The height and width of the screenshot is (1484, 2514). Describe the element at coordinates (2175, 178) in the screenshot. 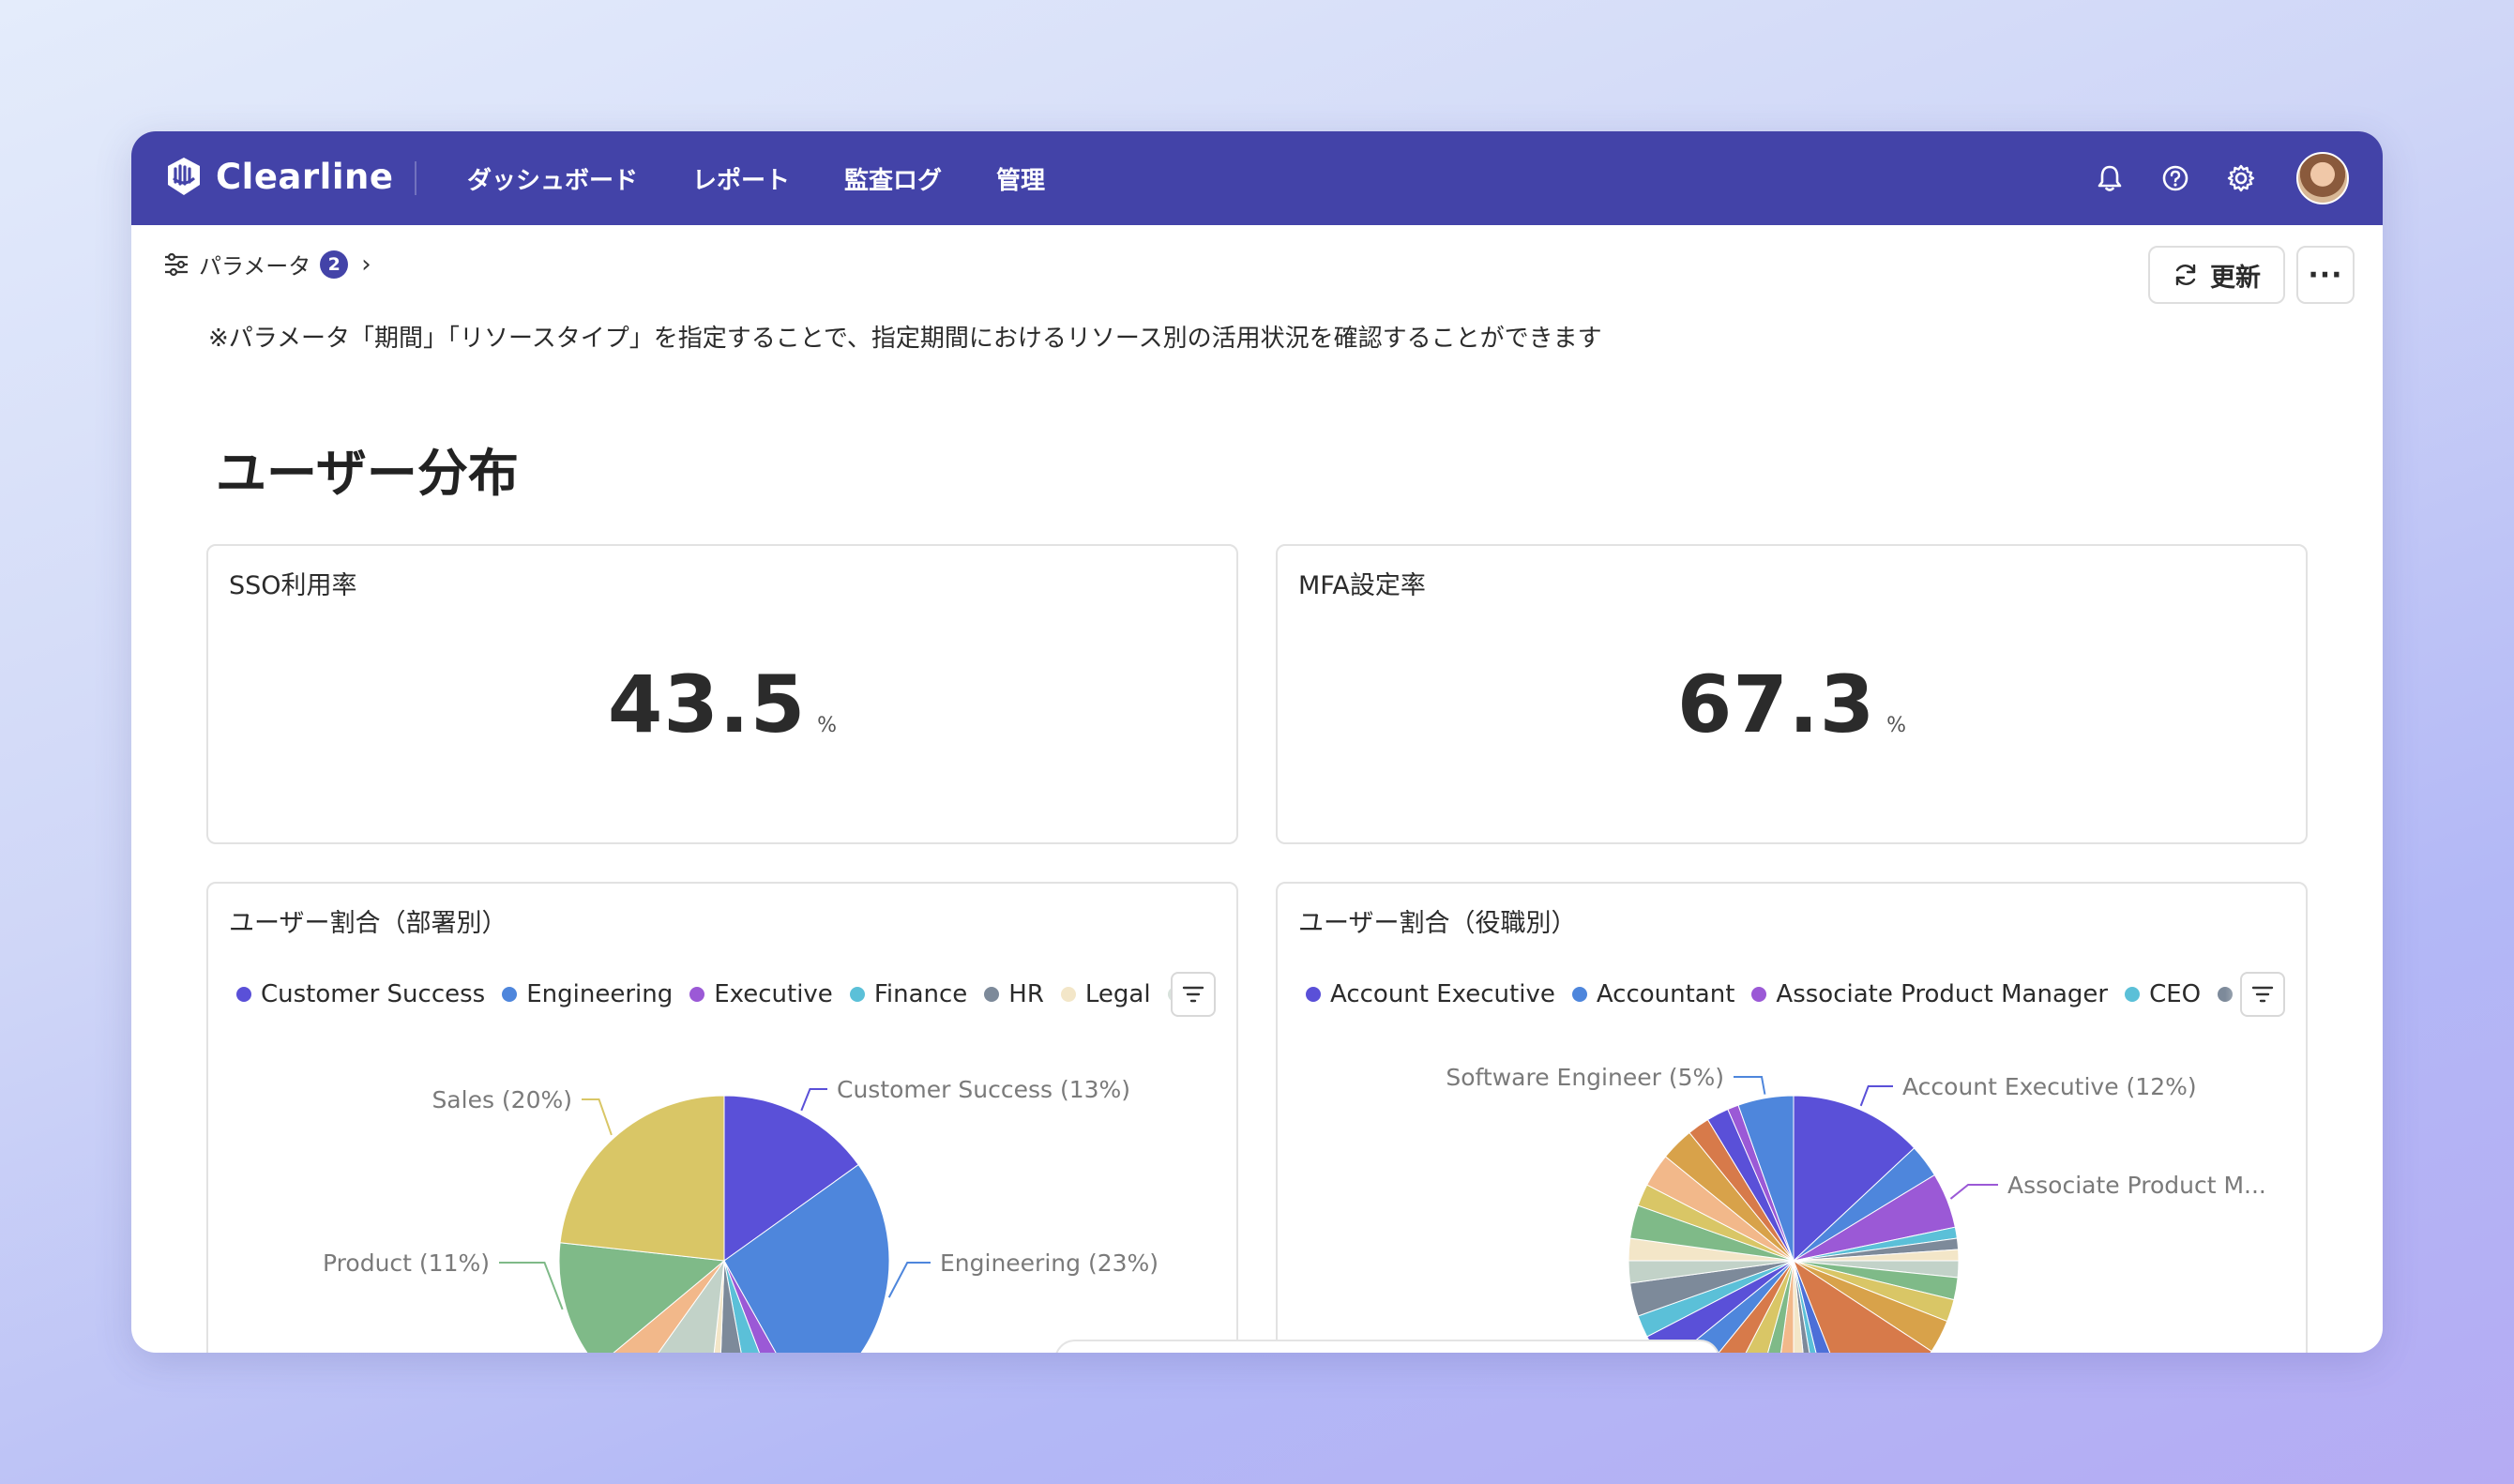

I see `help-icon` at that location.